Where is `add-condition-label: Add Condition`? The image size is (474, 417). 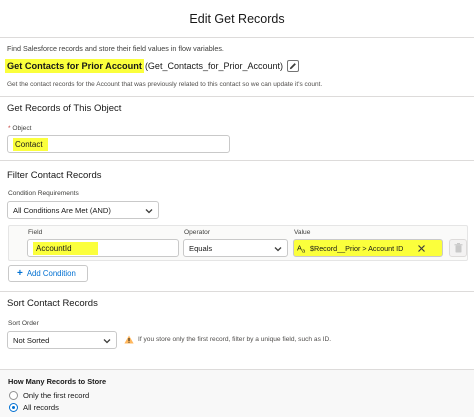 add-condition-label: Add Condition is located at coordinates (51, 273).